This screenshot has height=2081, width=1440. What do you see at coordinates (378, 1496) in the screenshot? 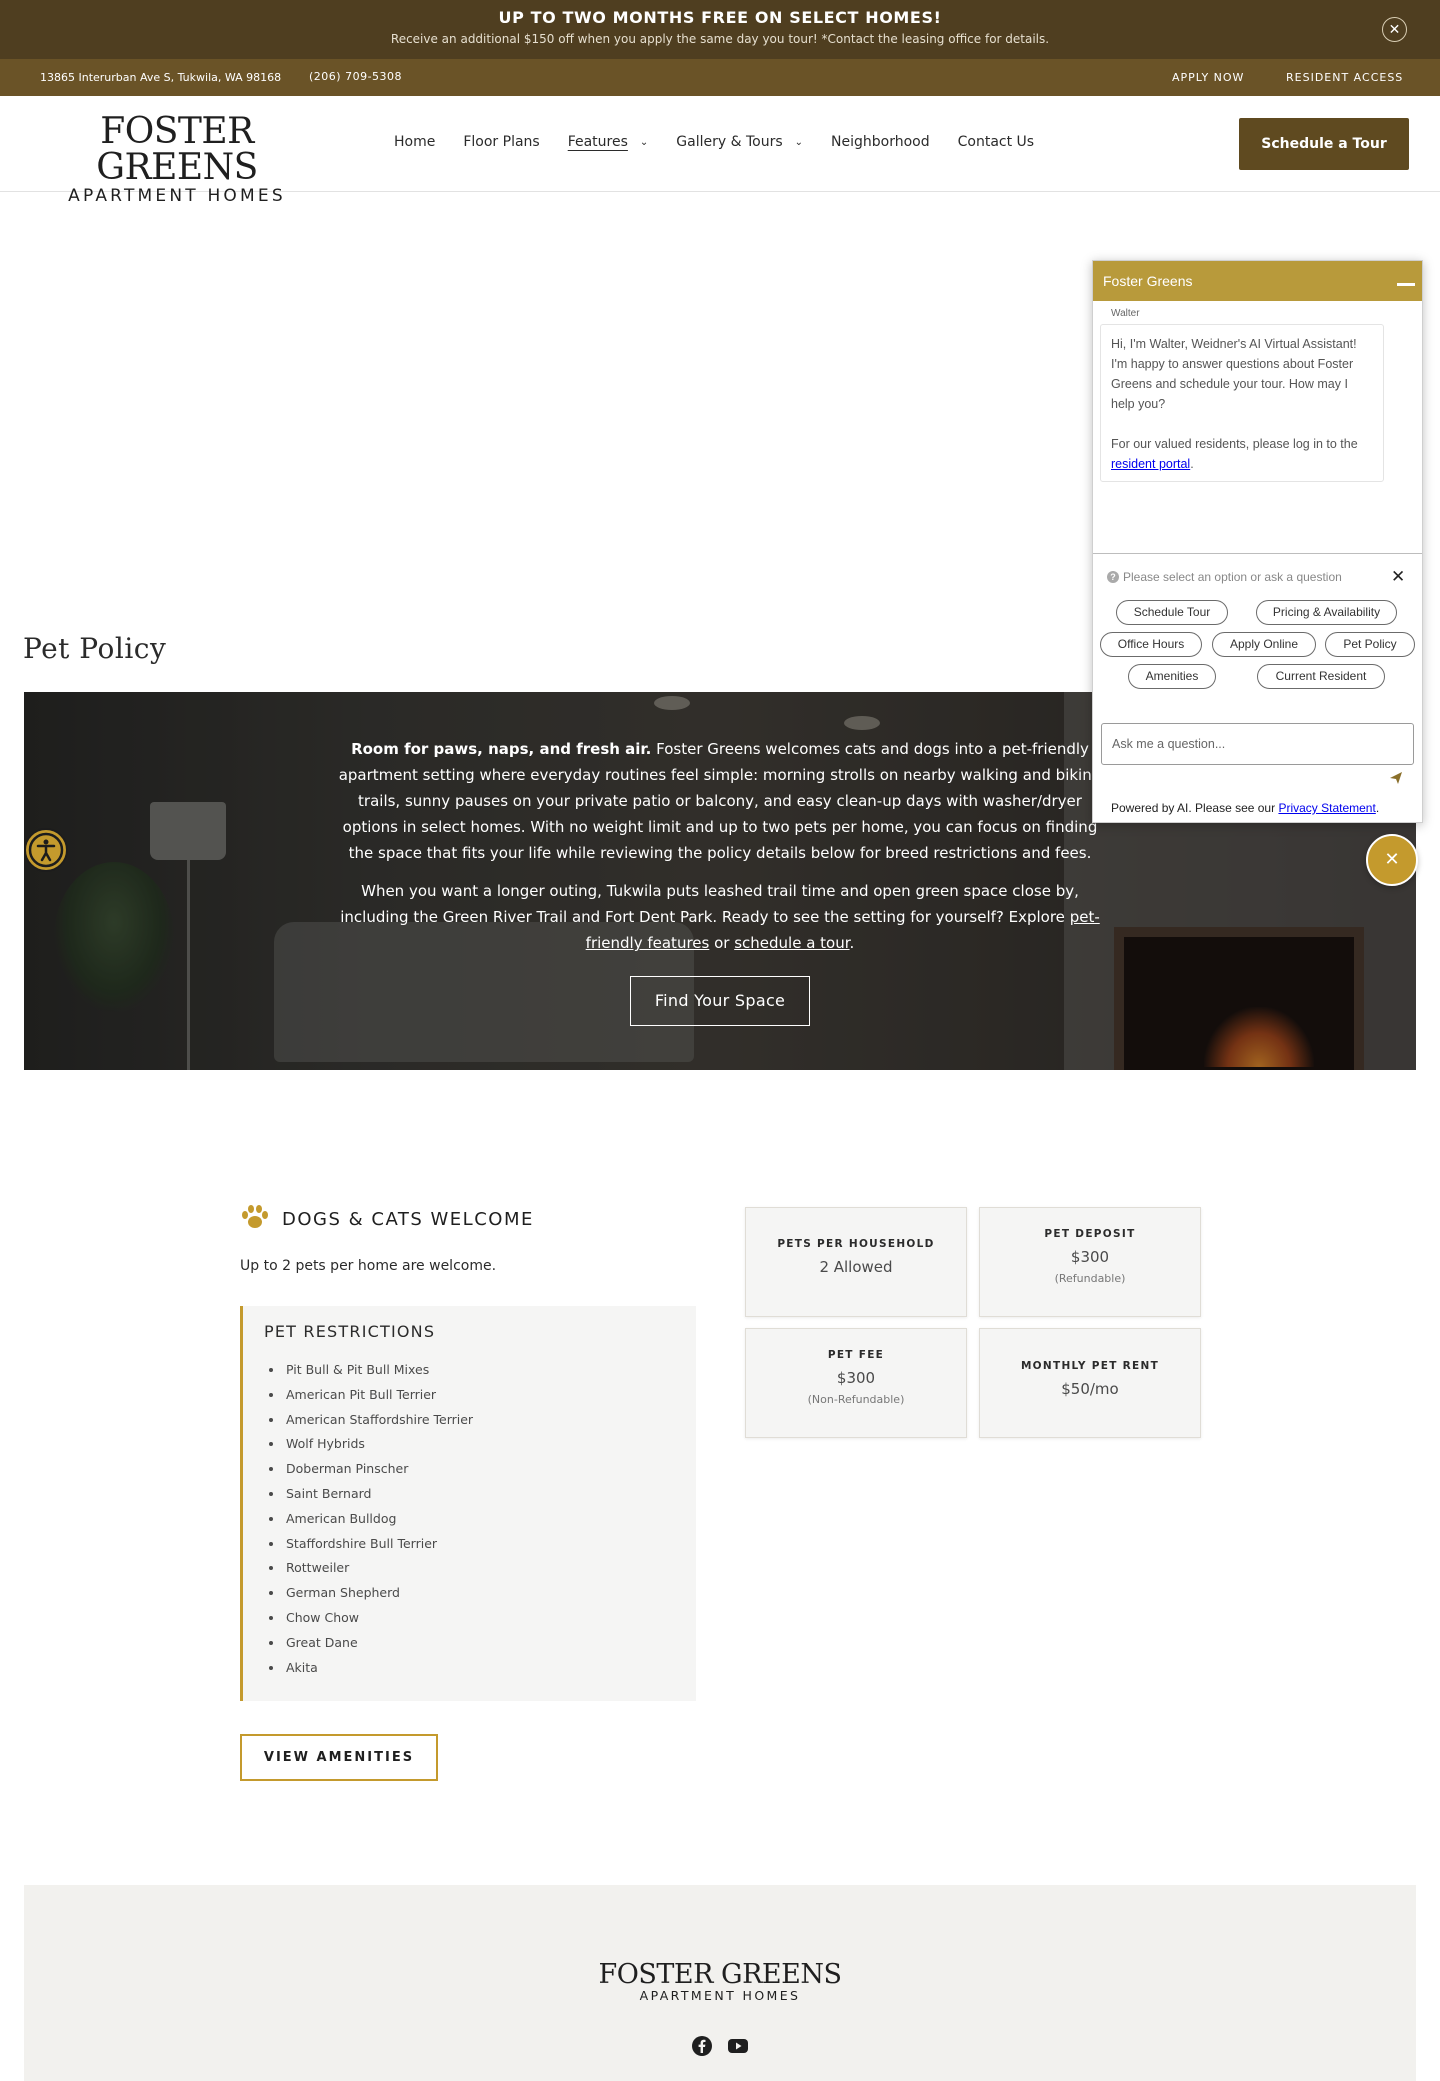
I see `list-item: Saint Bernard` at bounding box center [378, 1496].